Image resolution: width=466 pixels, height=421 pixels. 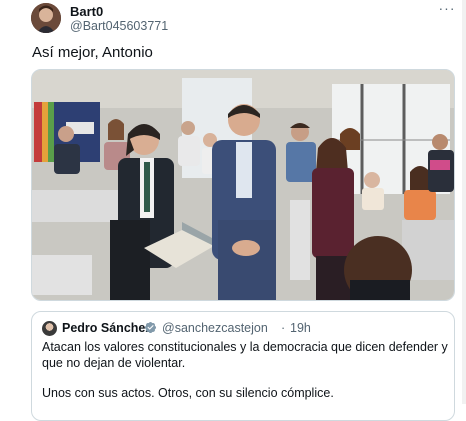 What do you see at coordinates (107, 328) in the screenshot?
I see `quoted-author-name: Pedro Sánchez` at bounding box center [107, 328].